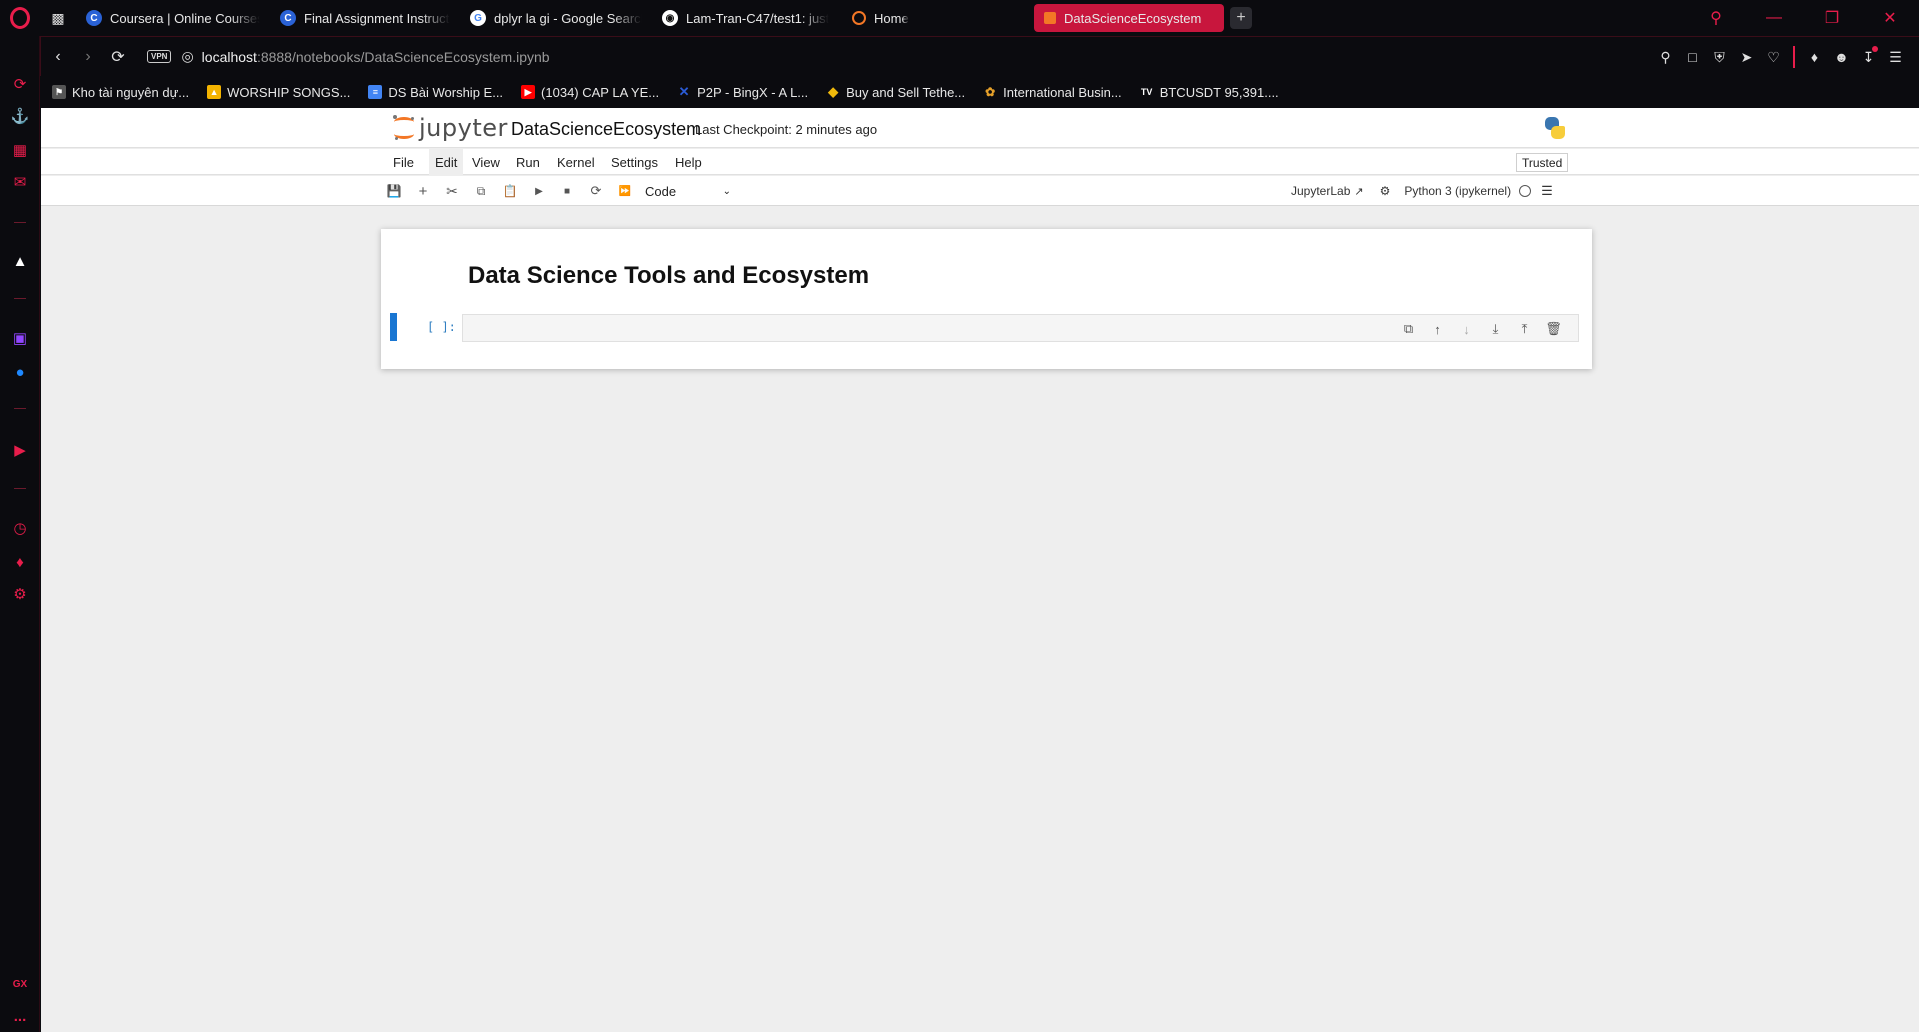 The width and height of the screenshot is (1919, 1032). I want to click on toolbar-right: JupyterLab ↗ ⚙ Python 3 (ipykernel) ☰, so click(1422, 191).